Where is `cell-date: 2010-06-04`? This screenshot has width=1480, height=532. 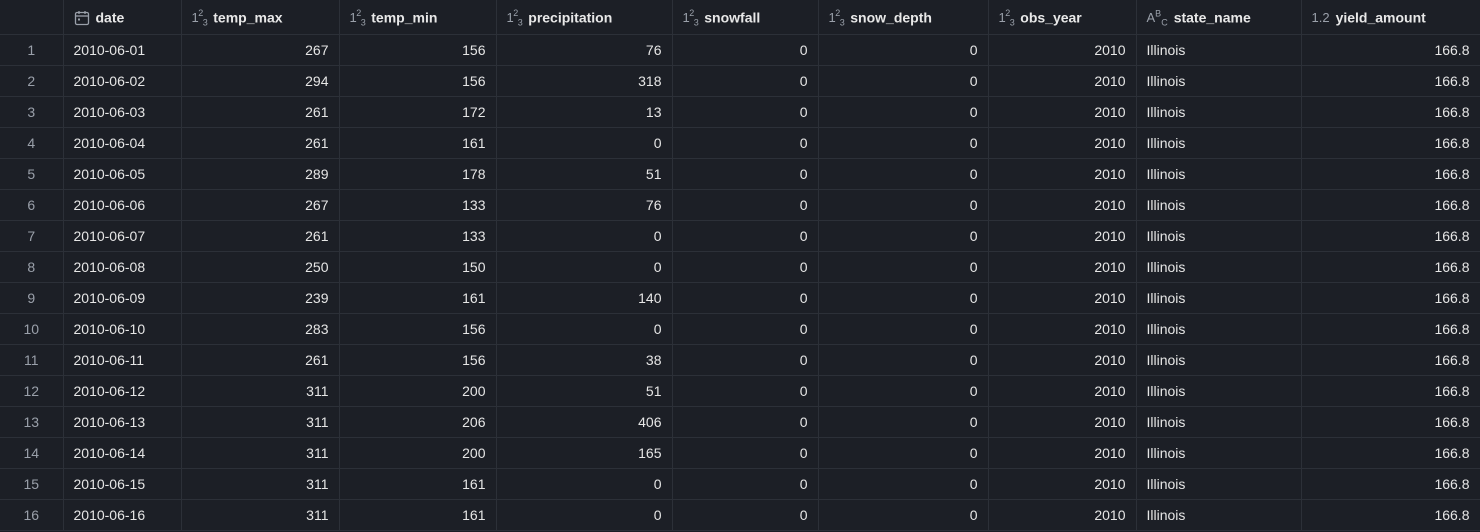 cell-date: 2010-06-04 is located at coordinates (122, 143).